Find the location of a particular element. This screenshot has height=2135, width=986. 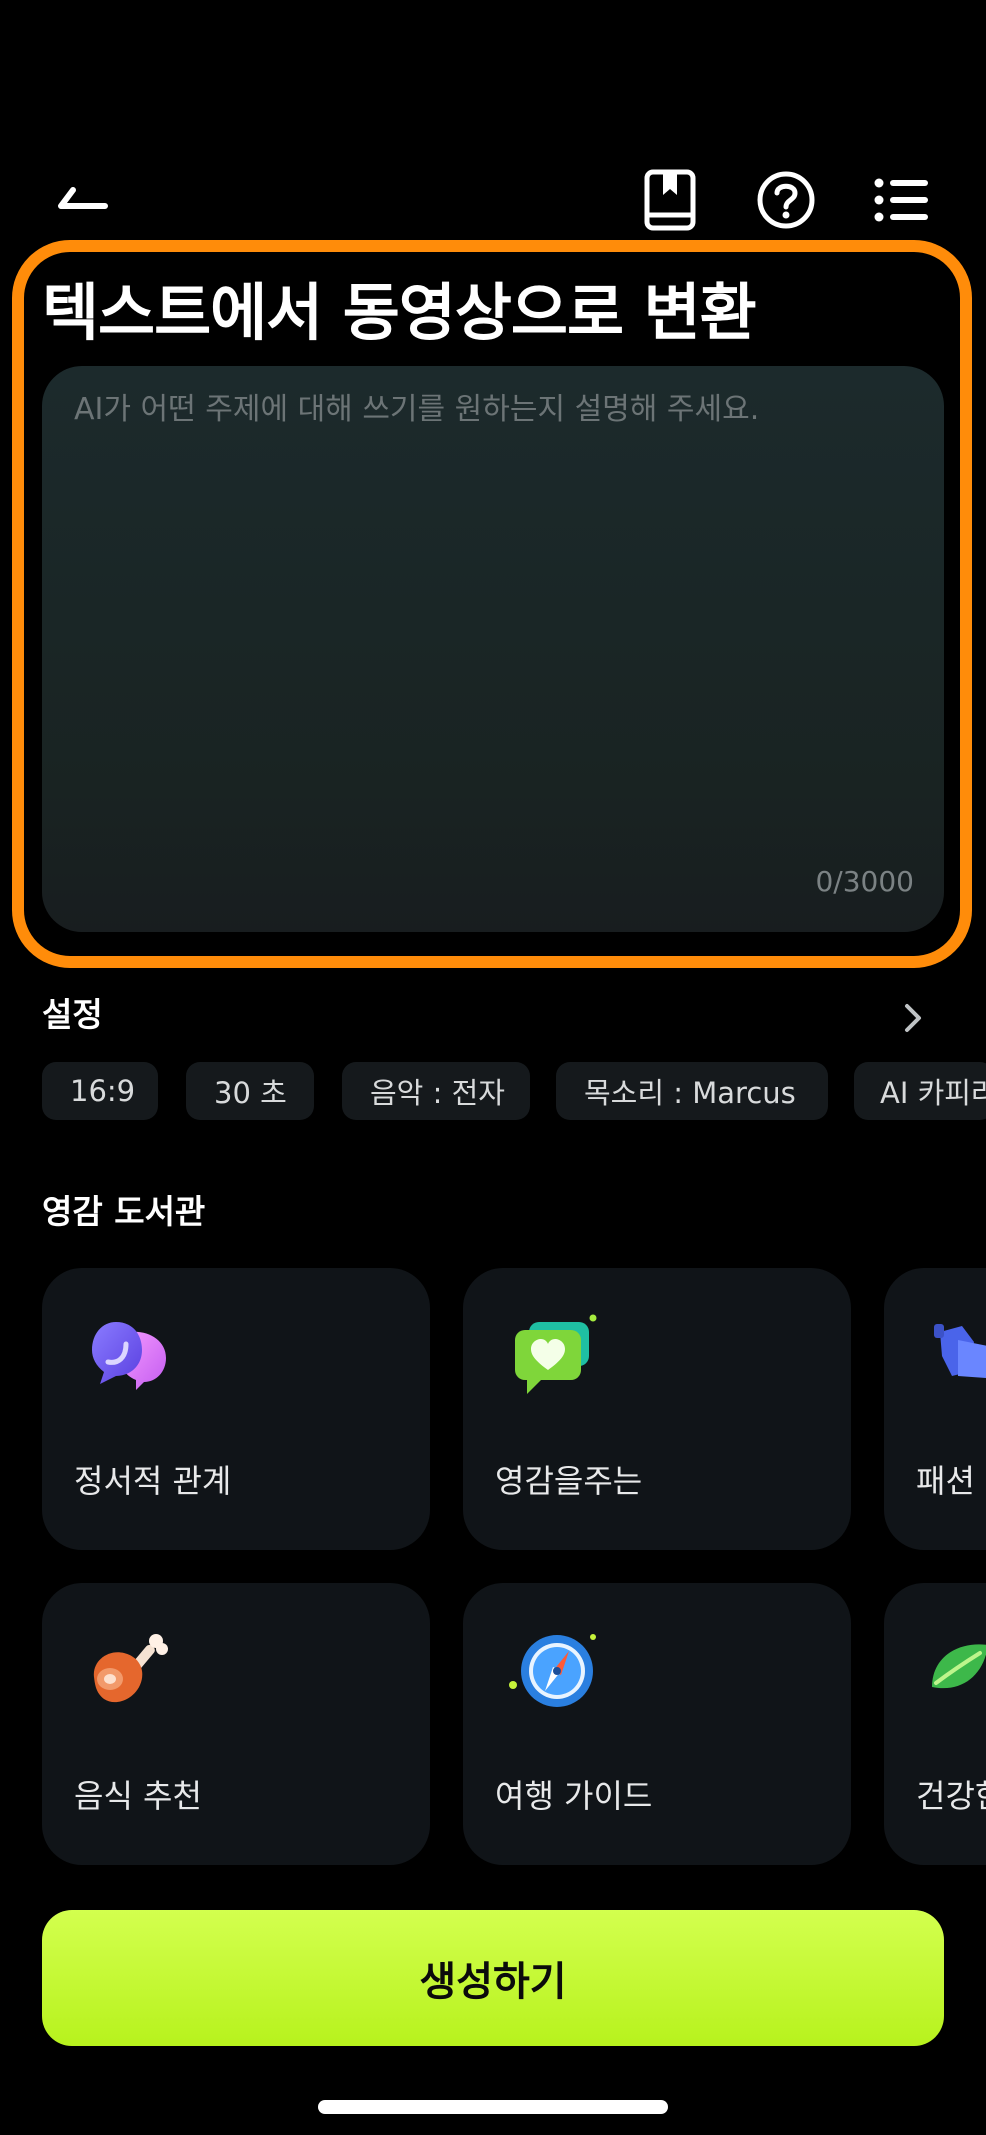

fashion-icon is located at coordinates (960, 1351).